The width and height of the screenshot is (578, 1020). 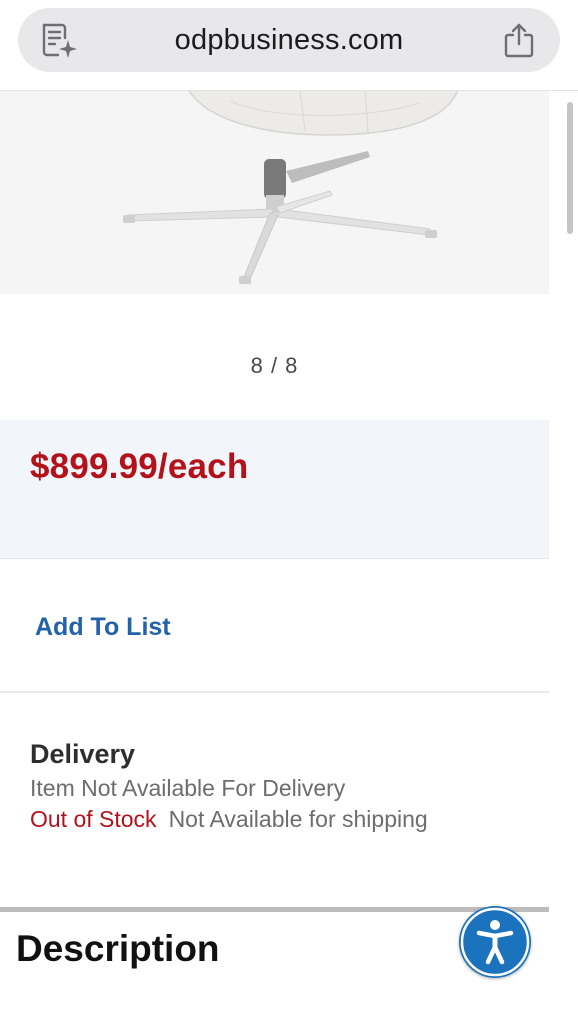 I want to click on price-panel: $899.99/each, so click(x=274, y=489).